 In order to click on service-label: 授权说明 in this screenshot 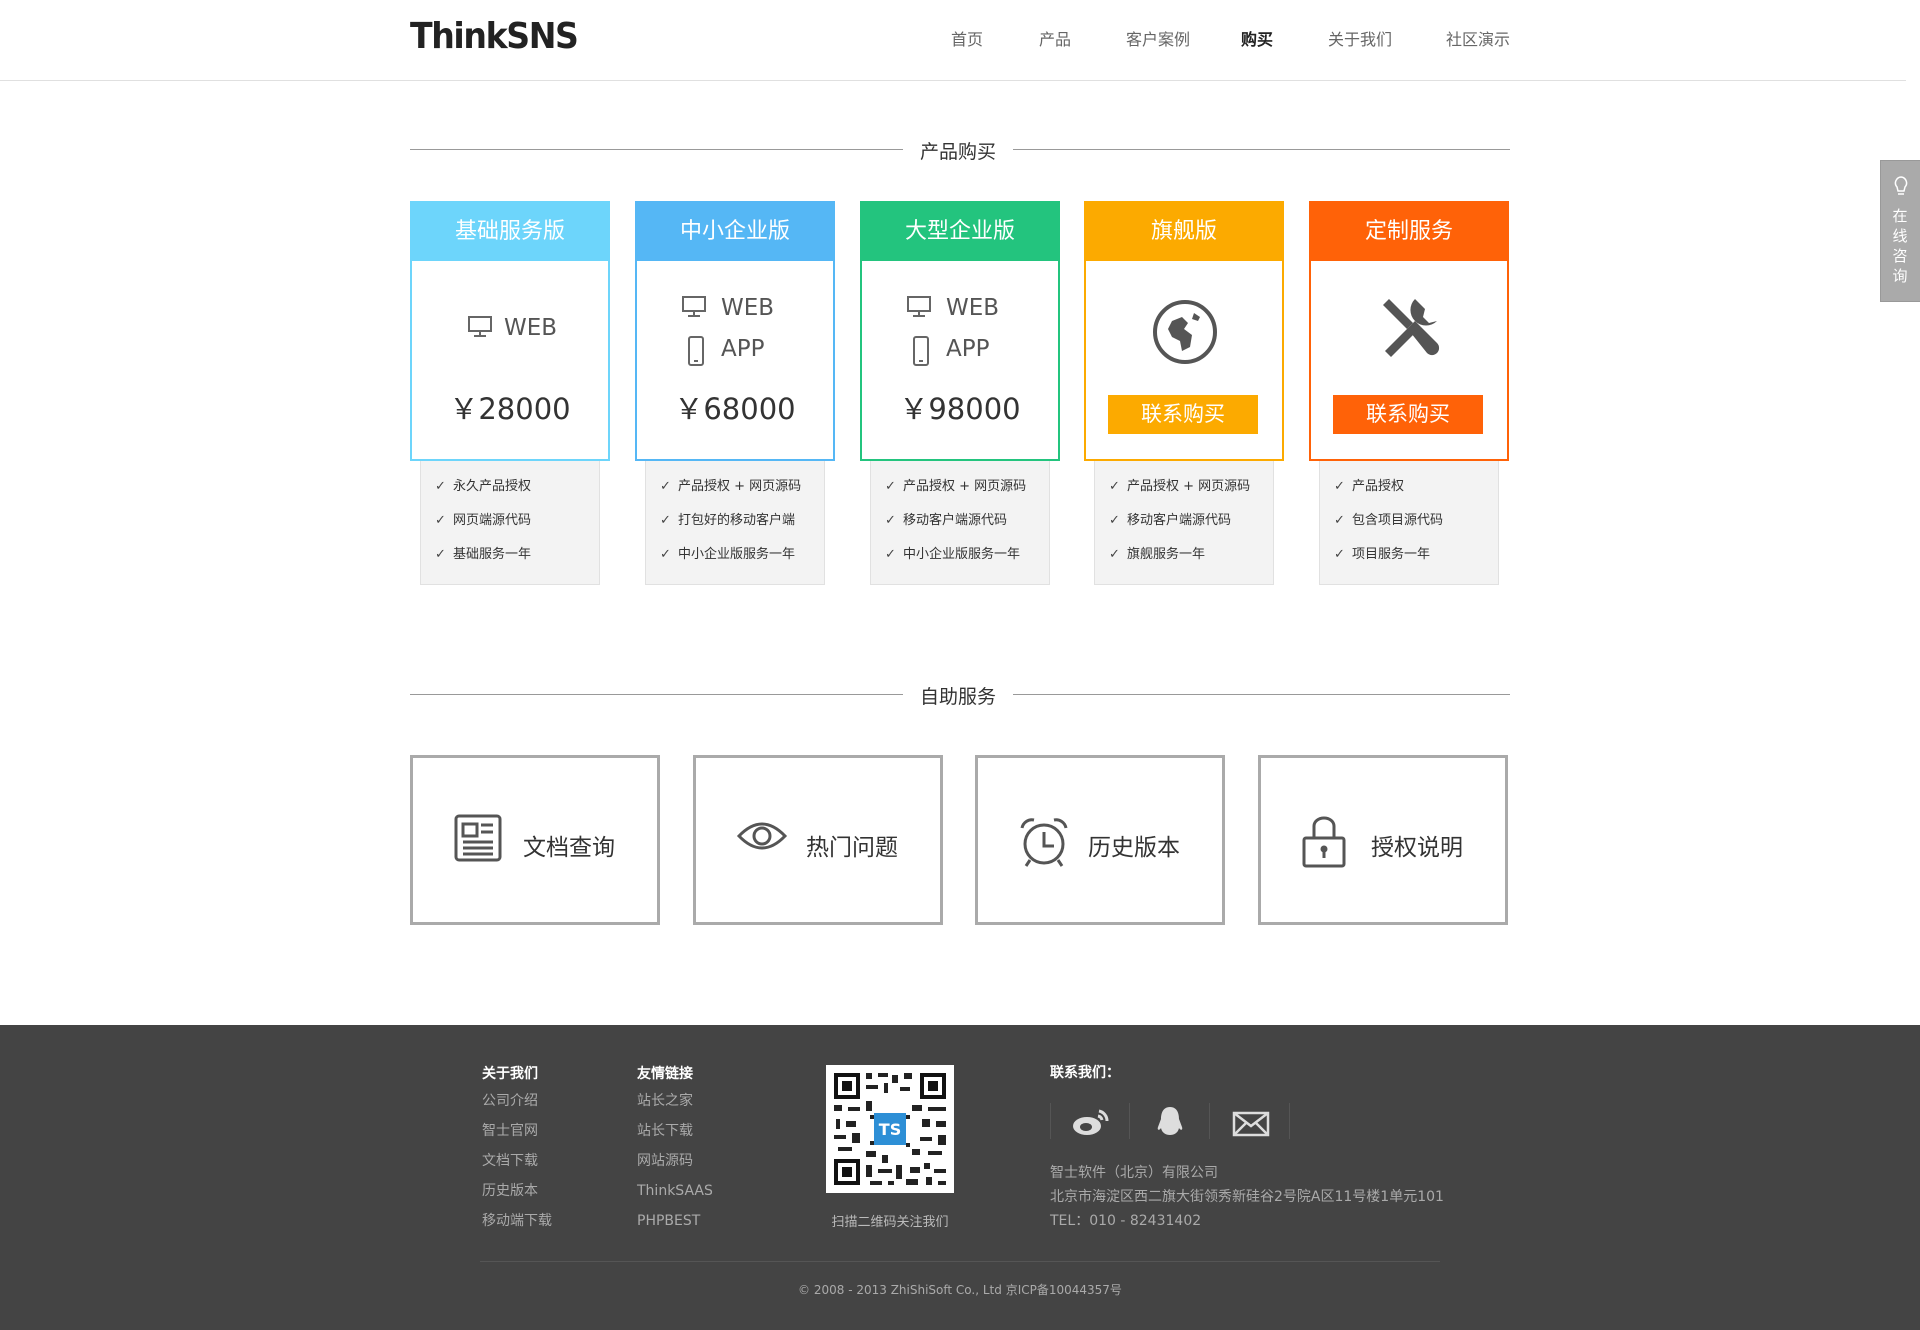, I will do `click(1417, 848)`.